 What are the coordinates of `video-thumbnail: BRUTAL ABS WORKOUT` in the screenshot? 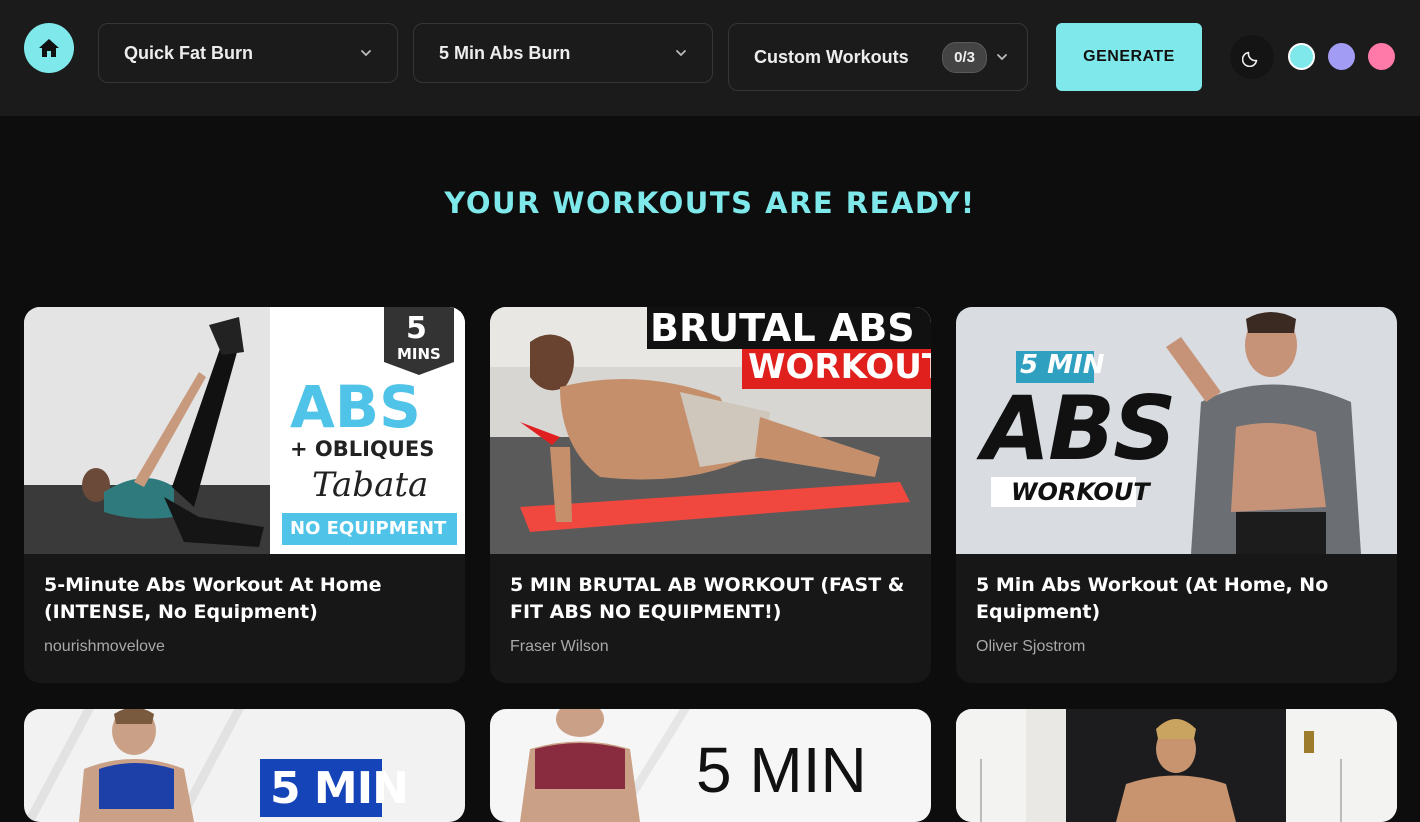 It's located at (710, 430).